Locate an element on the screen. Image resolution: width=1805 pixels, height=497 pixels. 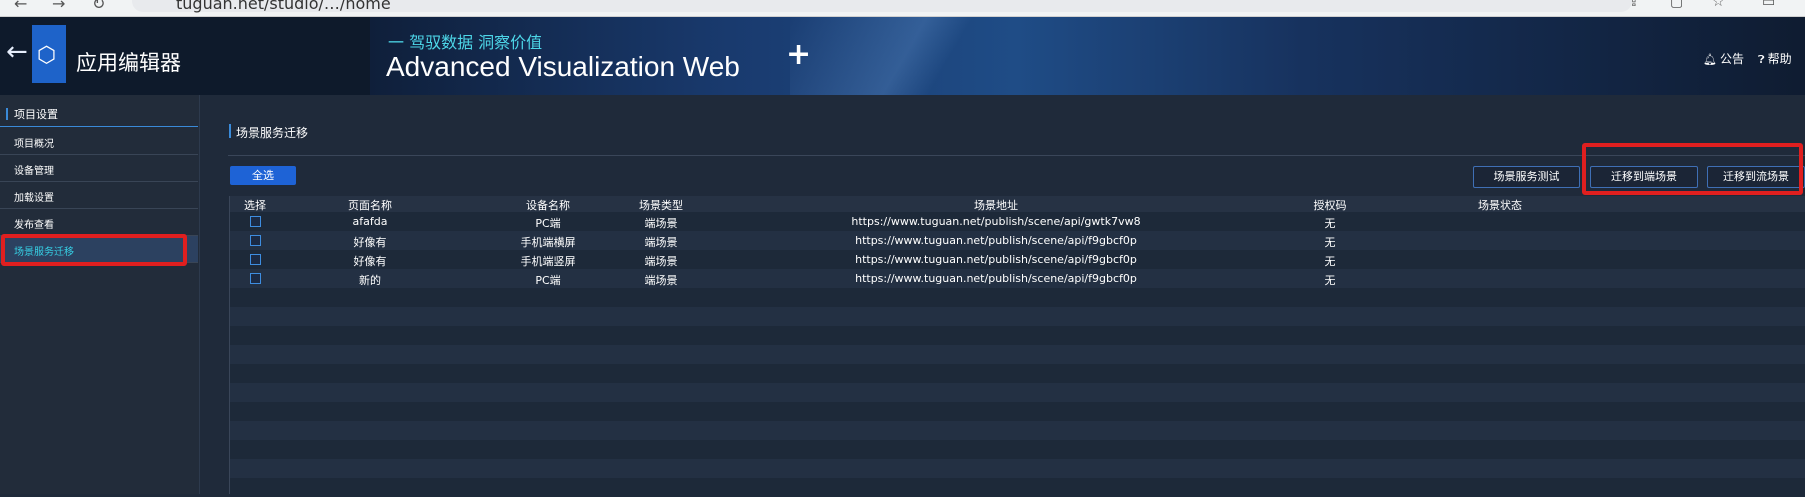
app-title: 应用编辑器 is located at coordinates (128, 63).